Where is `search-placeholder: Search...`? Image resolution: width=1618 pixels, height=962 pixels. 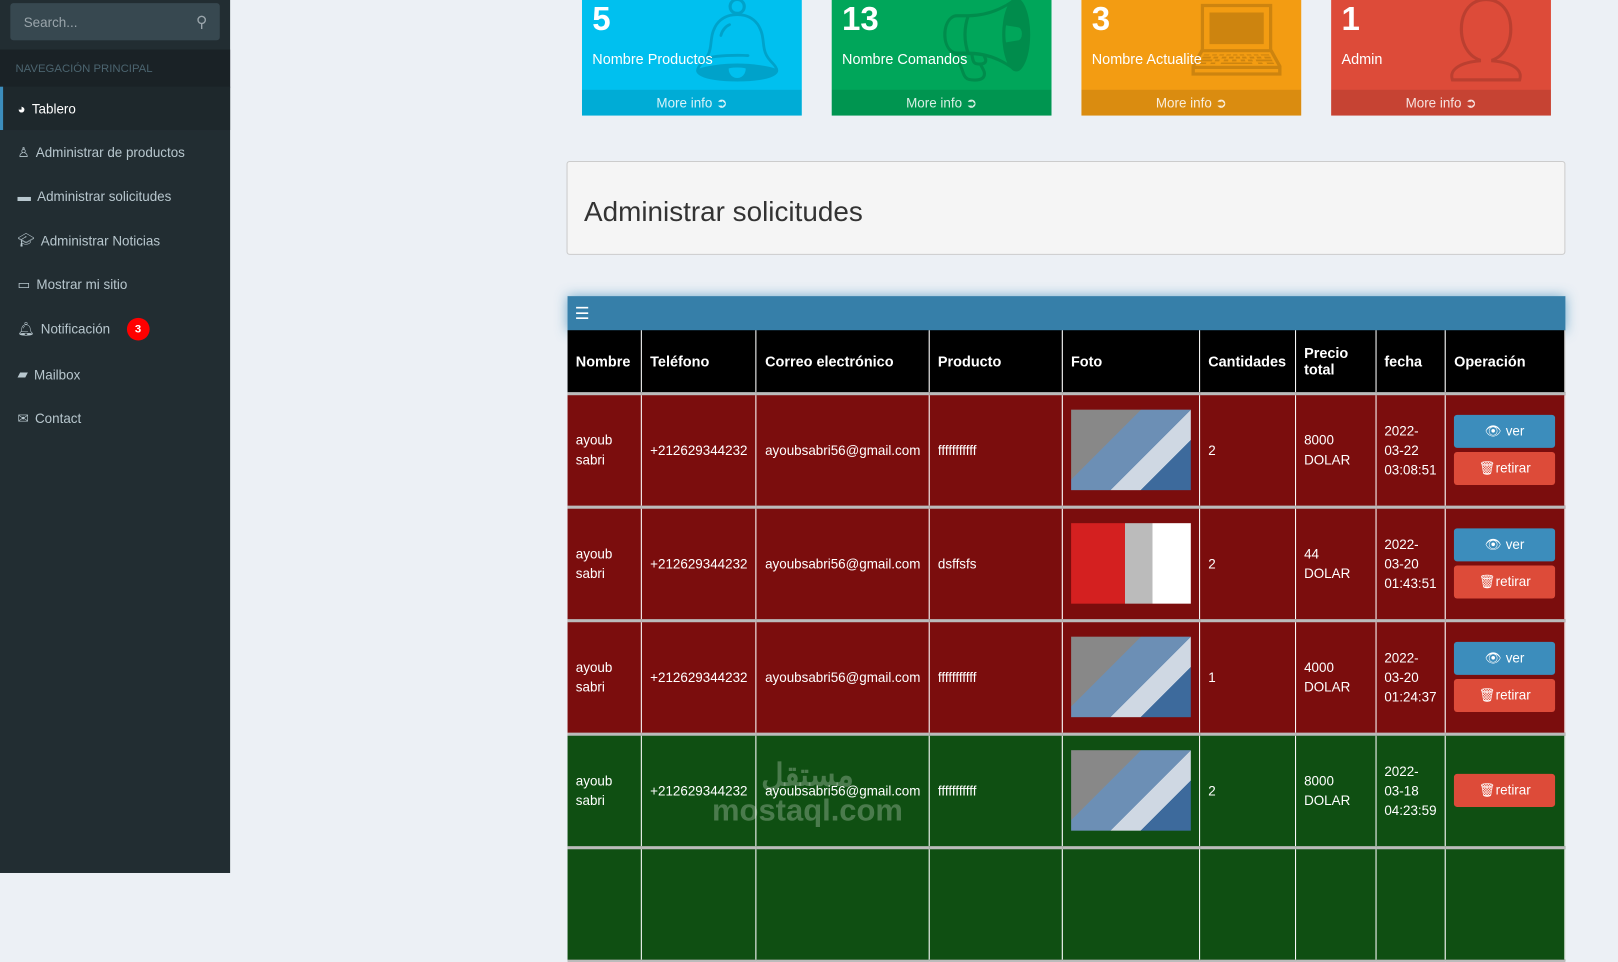
search-placeholder: Search... is located at coordinates (50, 22).